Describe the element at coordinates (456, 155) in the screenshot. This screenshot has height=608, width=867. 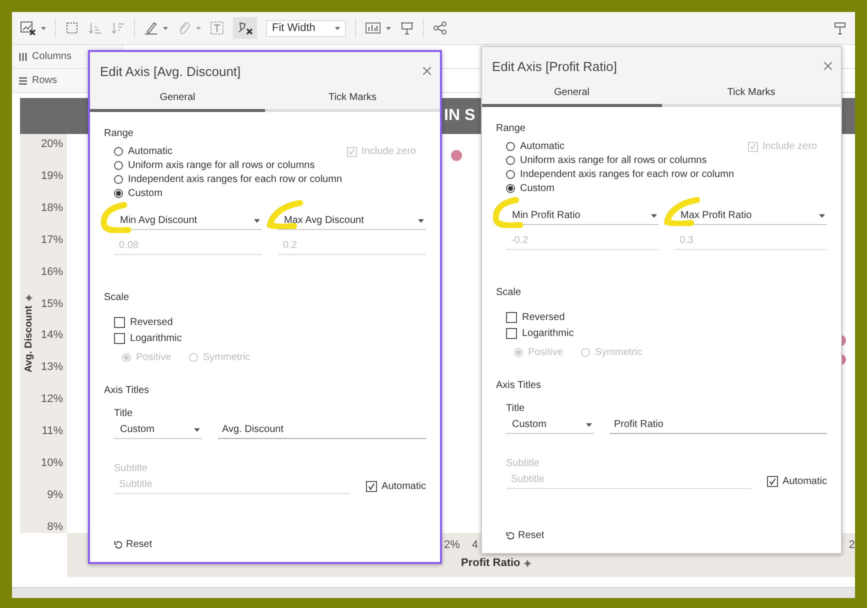
I see `data-point` at that location.